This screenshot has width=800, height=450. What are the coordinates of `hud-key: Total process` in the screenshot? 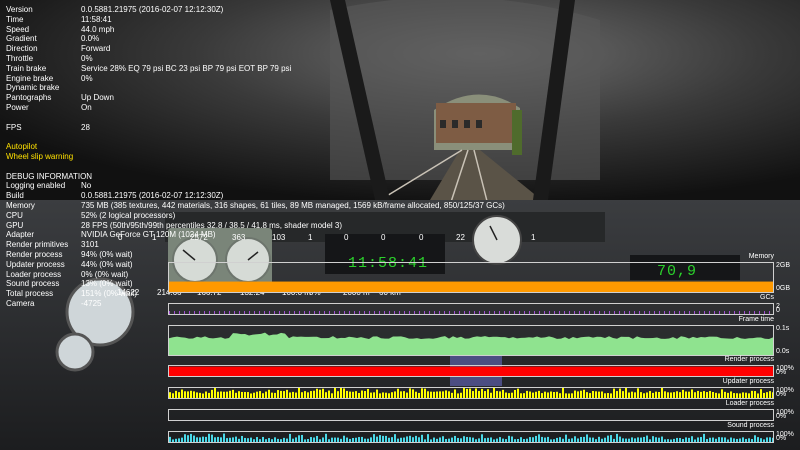 It's located at (30, 294).